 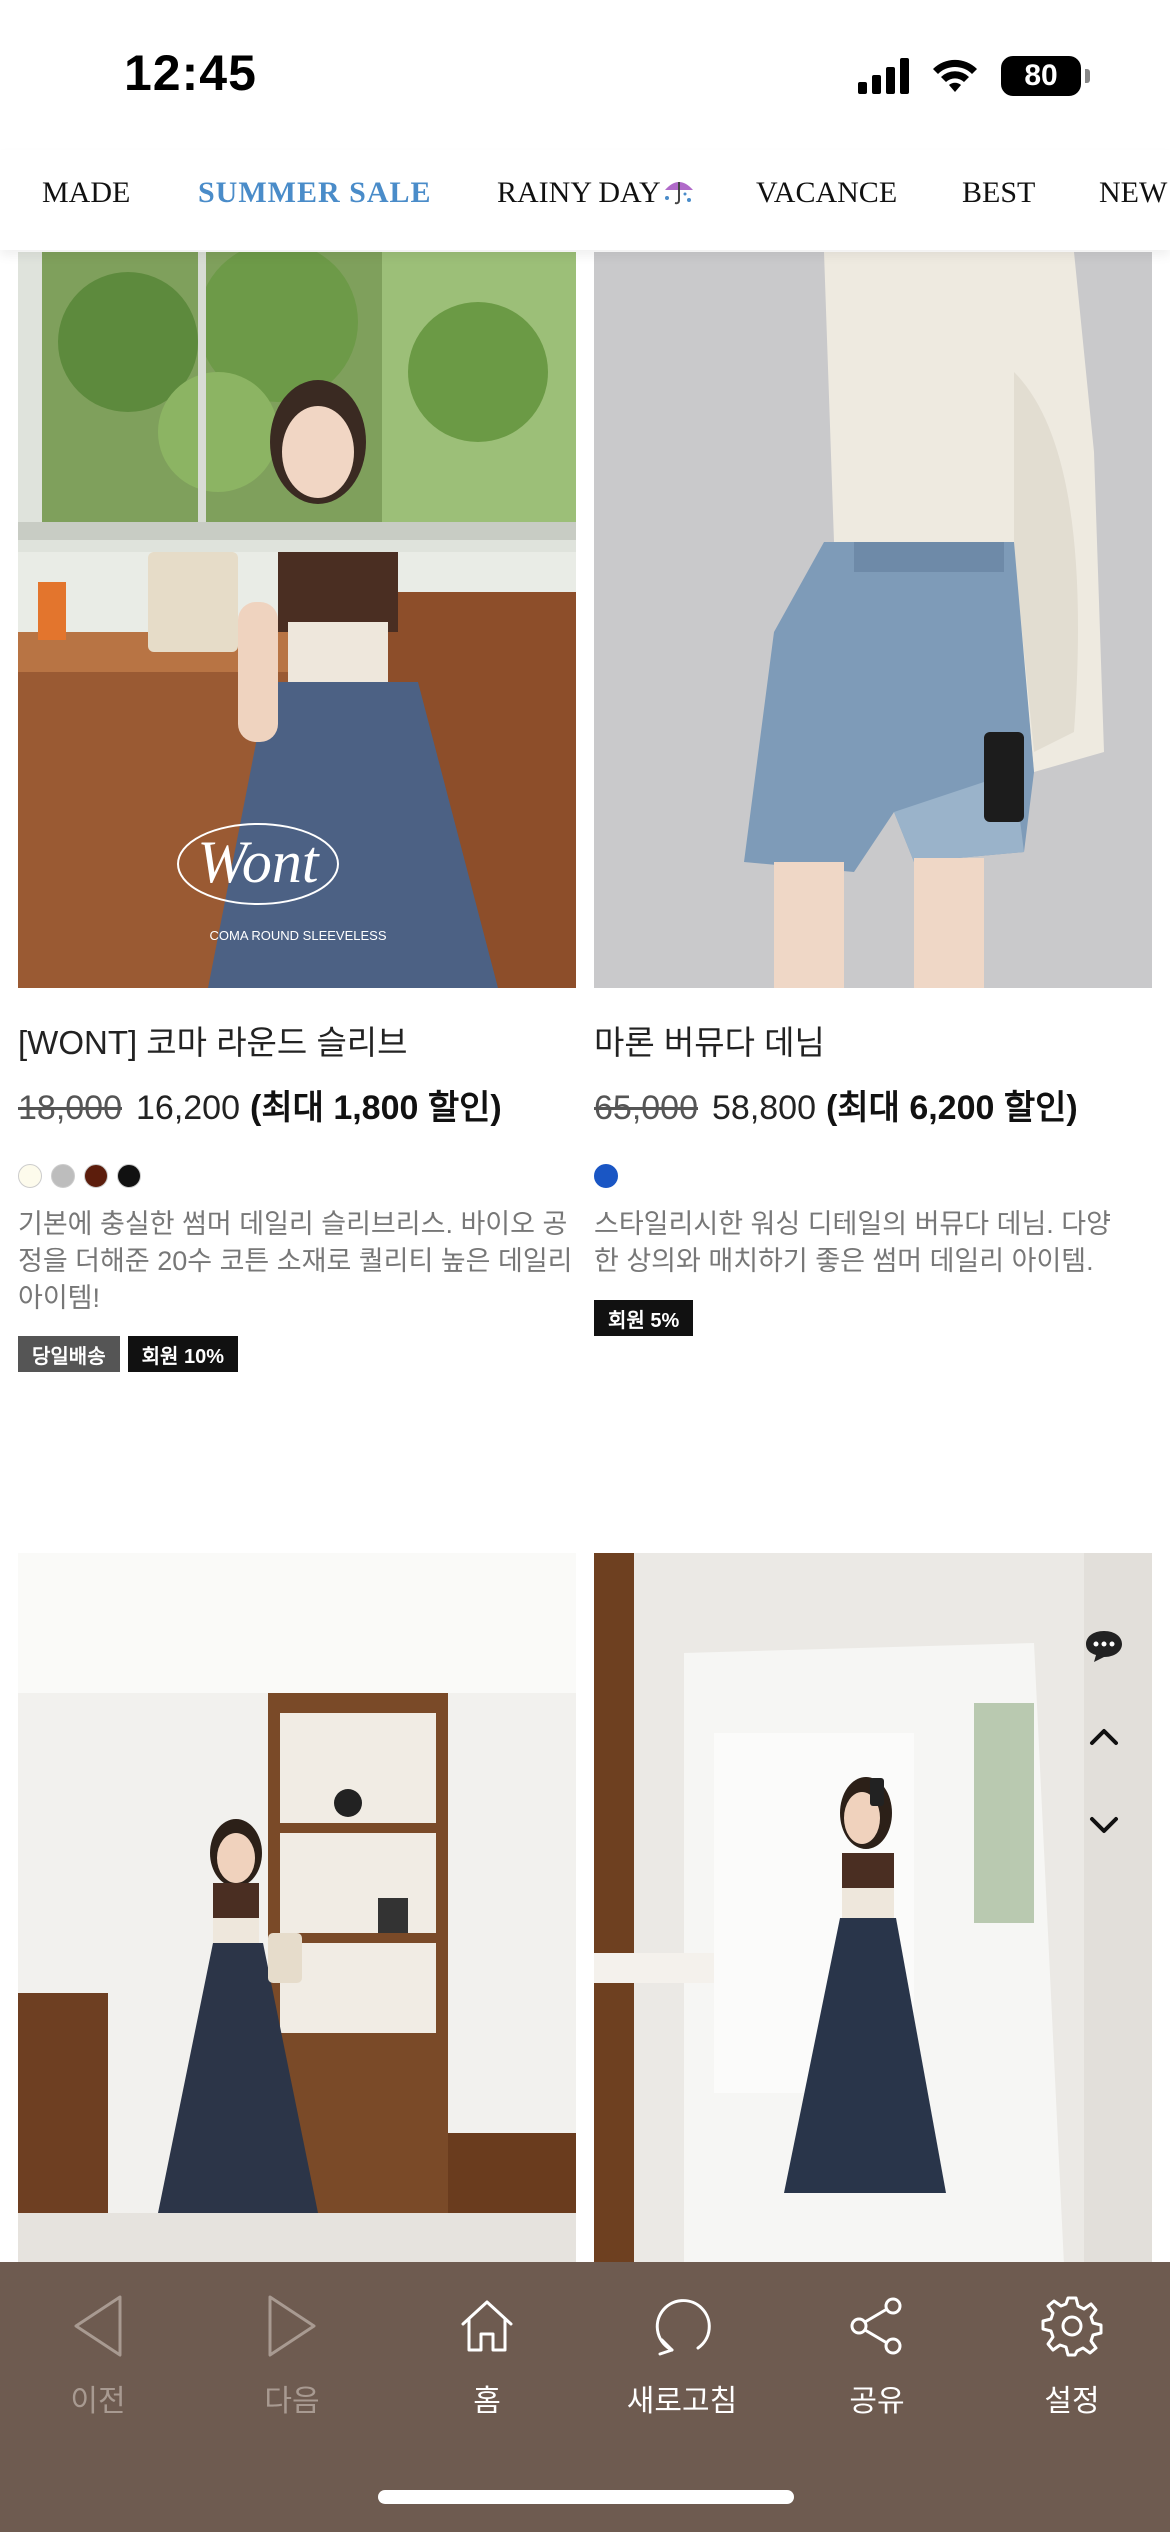 I want to click on product-photo-denim-shorts, so click(x=873, y=620).